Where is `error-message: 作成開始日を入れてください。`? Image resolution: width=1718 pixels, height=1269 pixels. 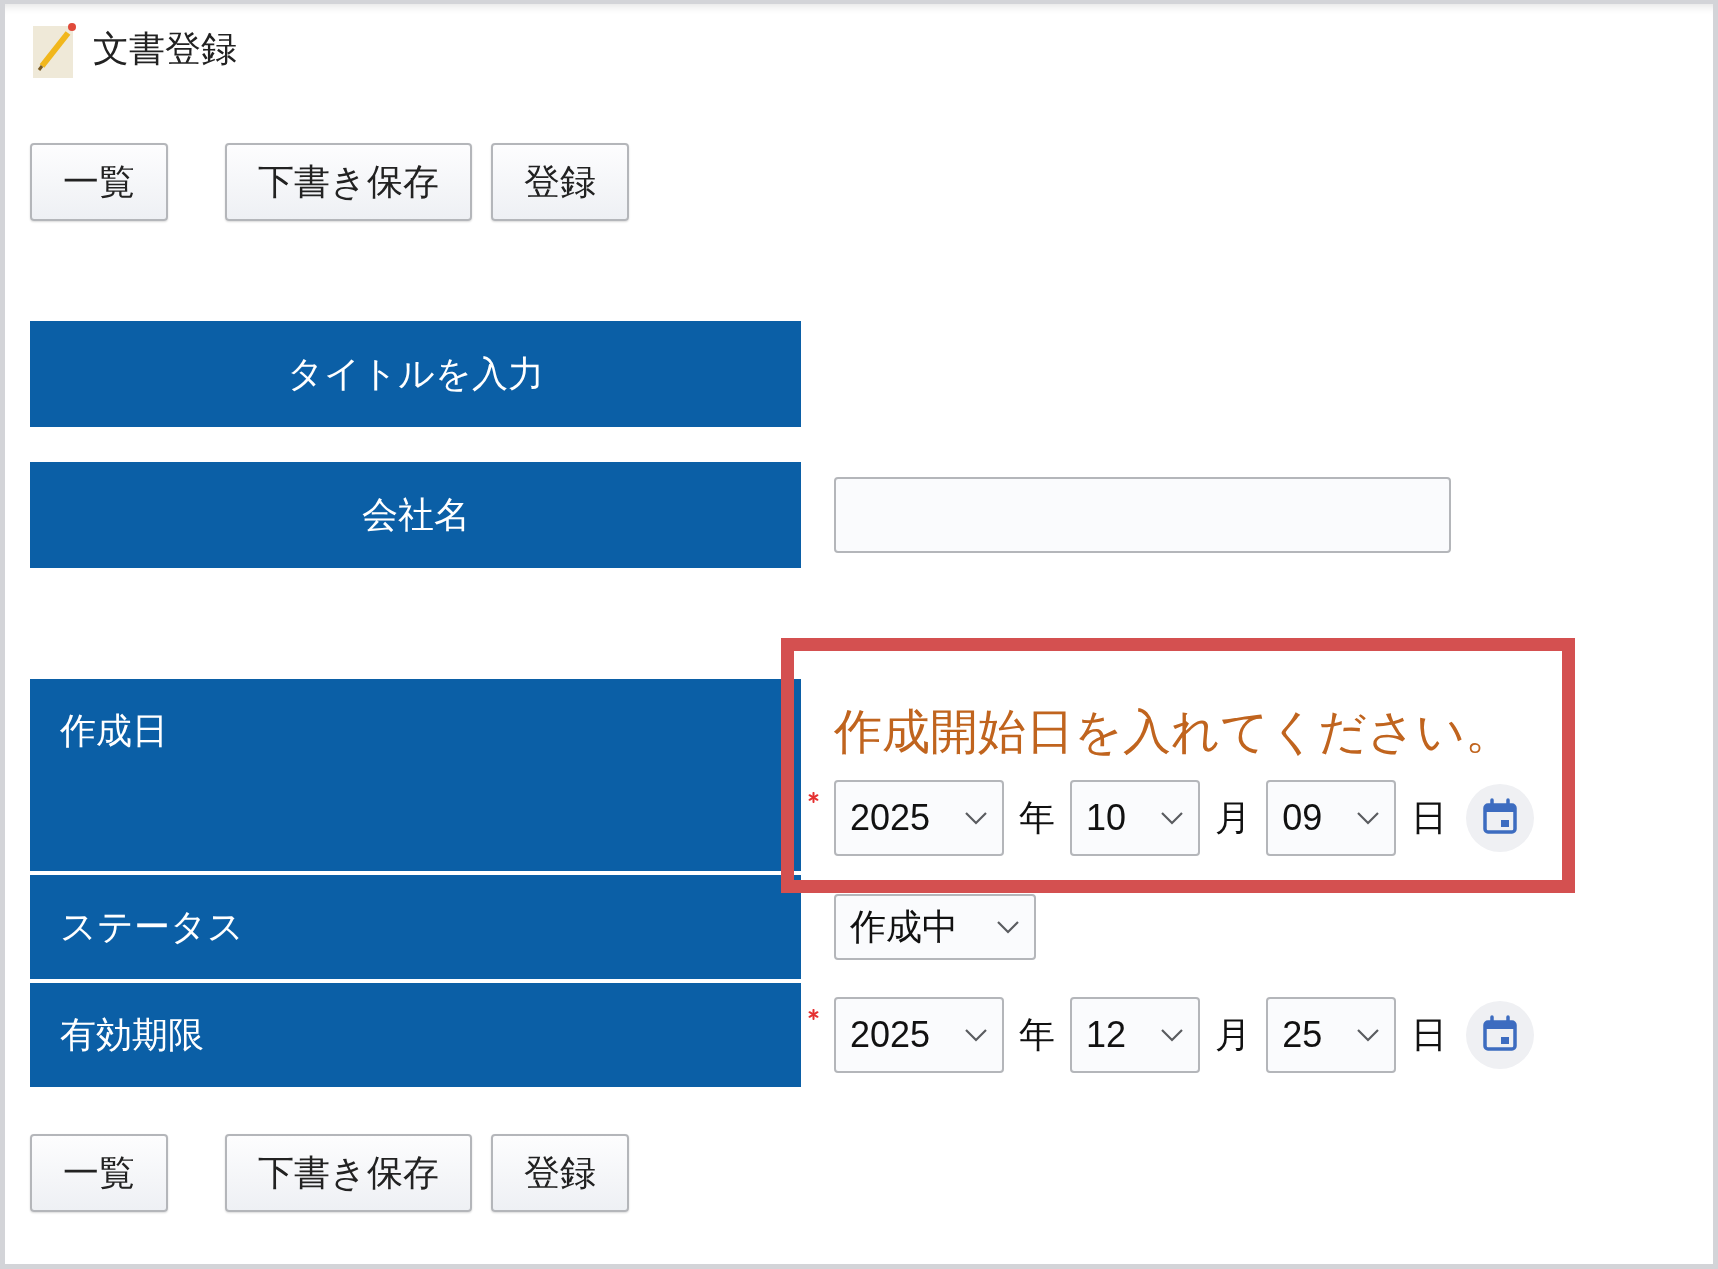
error-message: 作成開始日を入れてください。 is located at coordinates (1174, 732).